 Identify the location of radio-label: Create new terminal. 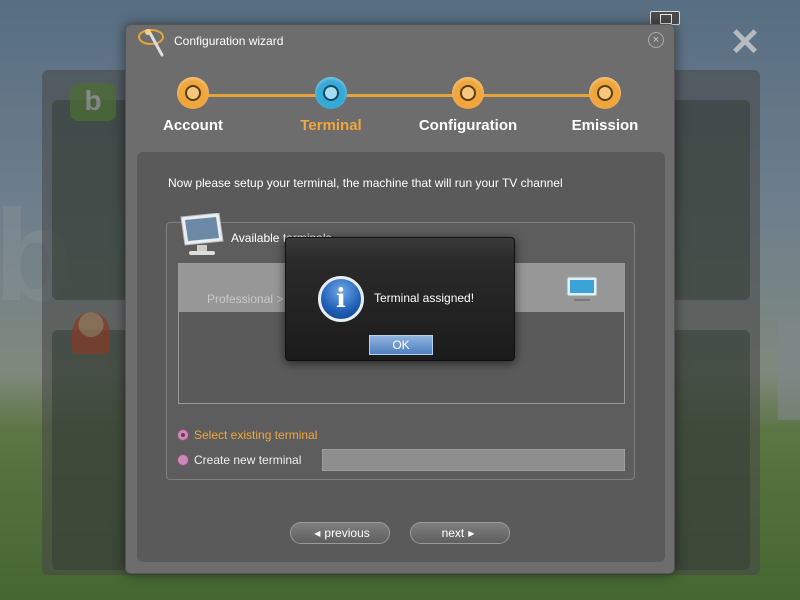
(248, 460).